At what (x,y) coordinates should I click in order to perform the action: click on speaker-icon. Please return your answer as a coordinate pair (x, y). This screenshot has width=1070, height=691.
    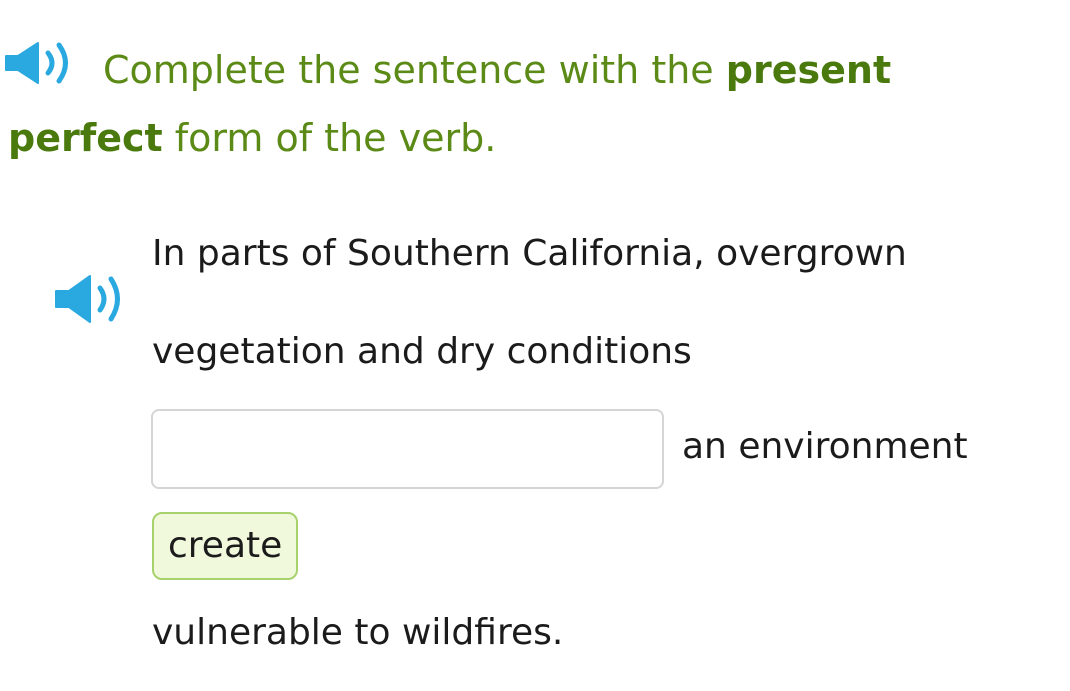
    Looking at the image, I should click on (87, 299).